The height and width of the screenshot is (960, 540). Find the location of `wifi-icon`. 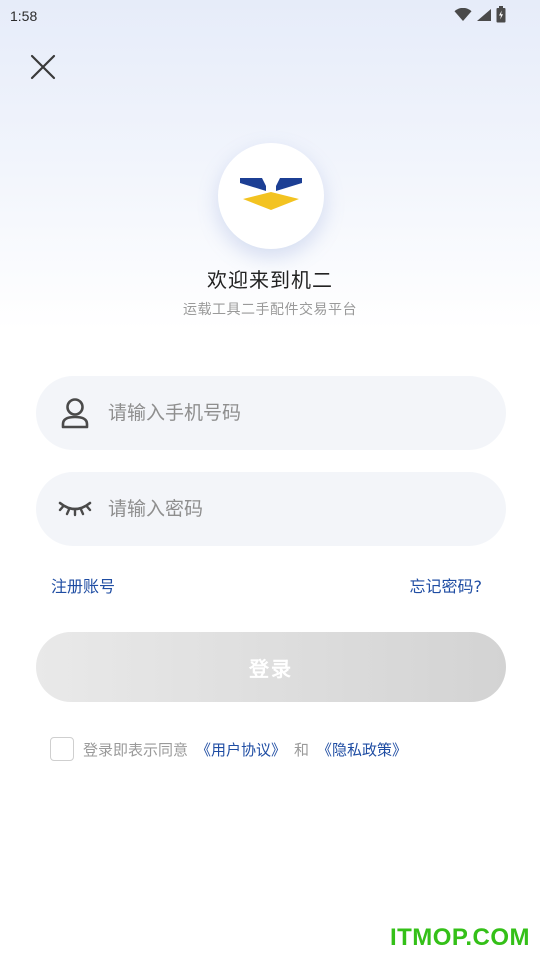

wifi-icon is located at coordinates (463, 16).